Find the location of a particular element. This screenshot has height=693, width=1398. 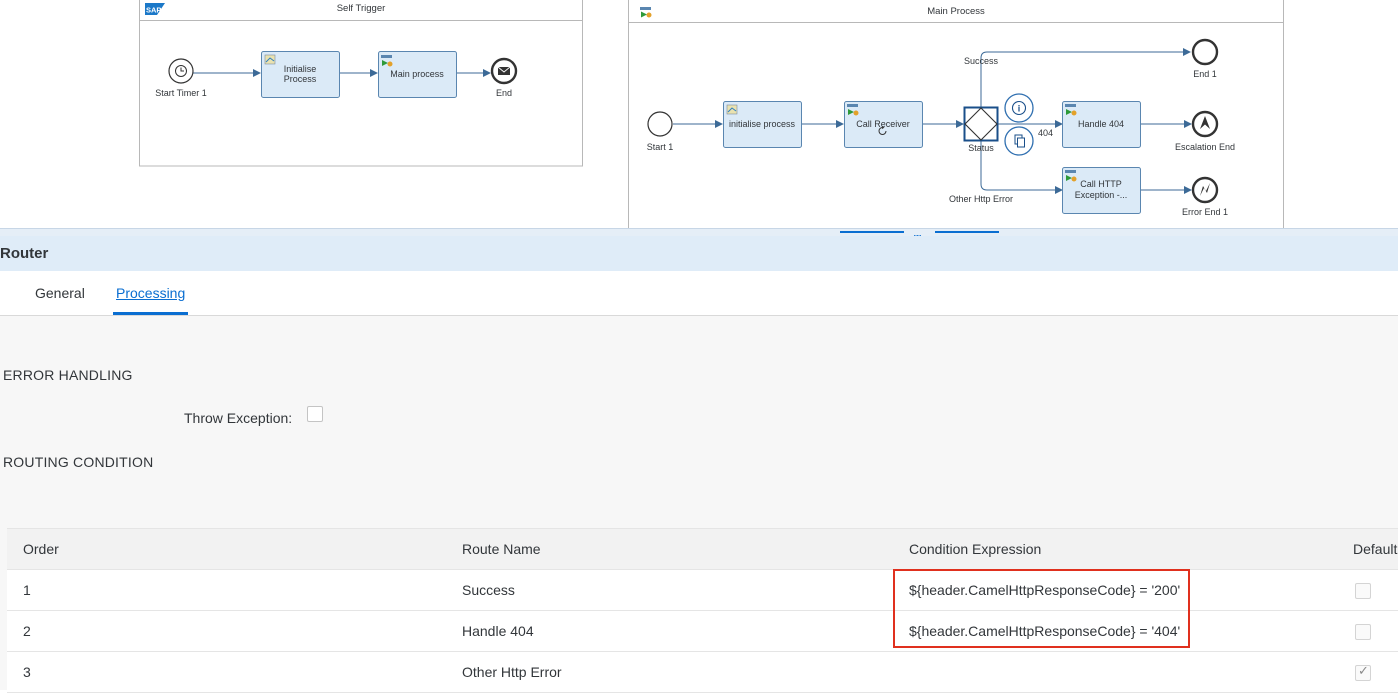

default-cell: ✓ is located at coordinates (1368, 672).